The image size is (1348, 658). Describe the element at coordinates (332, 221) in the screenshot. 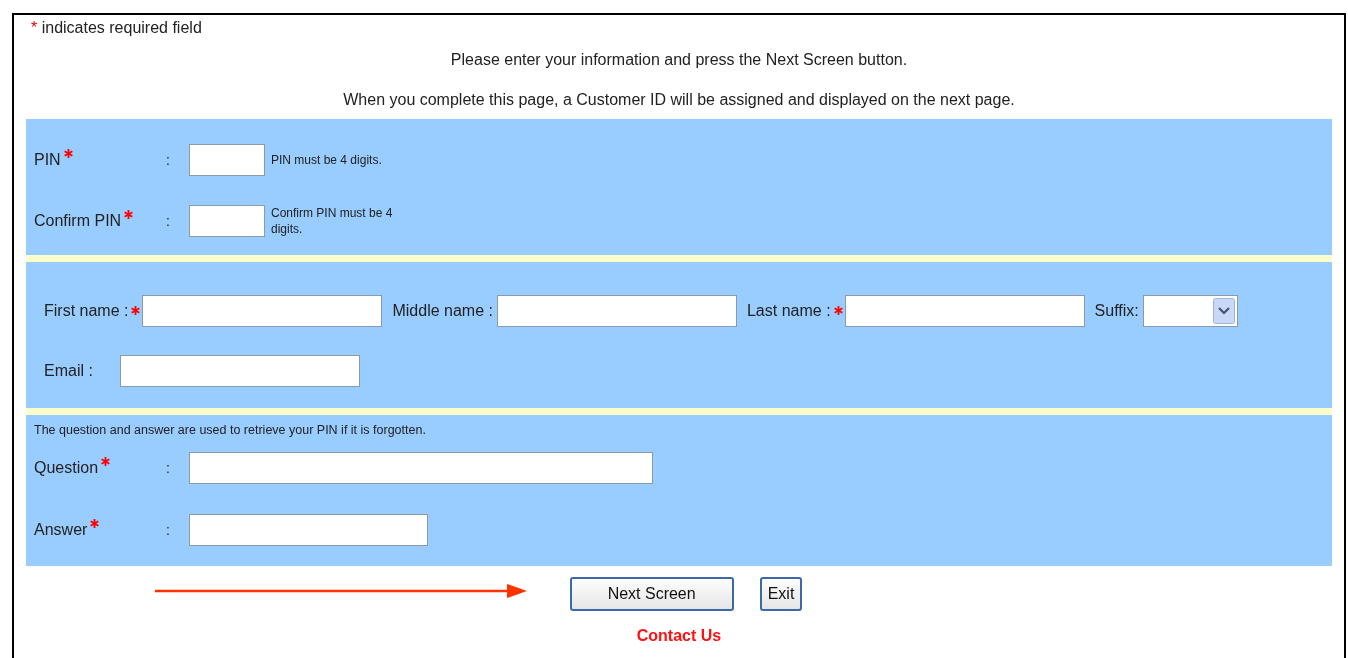

I see `hint-text: Confirm PIN must be 4 digits.` at that location.